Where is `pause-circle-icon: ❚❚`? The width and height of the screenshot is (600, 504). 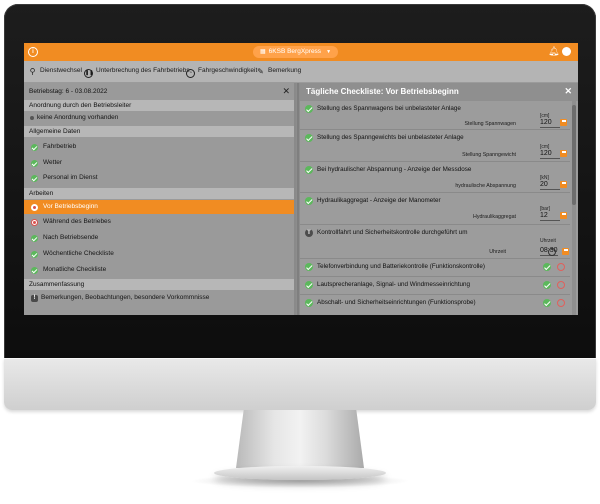
pause-circle-icon: ❚❚ is located at coordinates (89, 73).